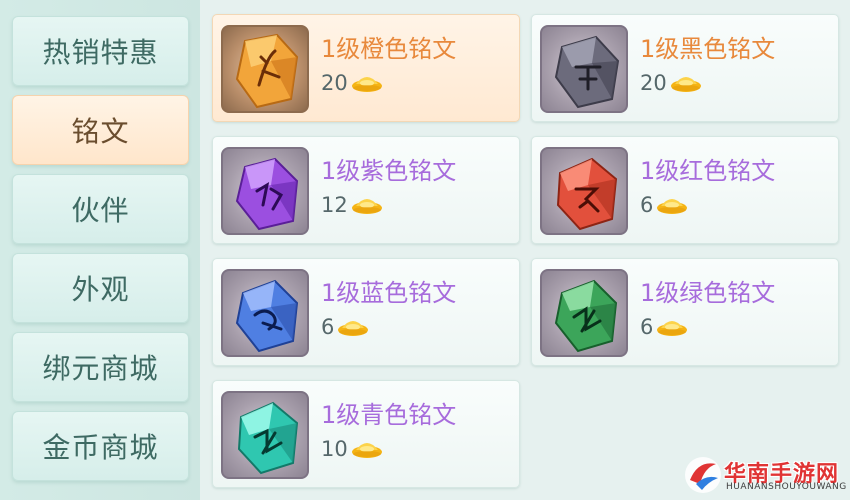 The width and height of the screenshot is (850, 500). I want to click on site-logo-icon, so click(703, 475).